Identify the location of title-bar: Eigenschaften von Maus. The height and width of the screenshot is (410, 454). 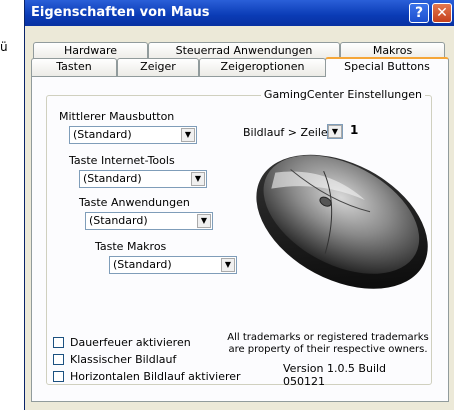
(239, 13).